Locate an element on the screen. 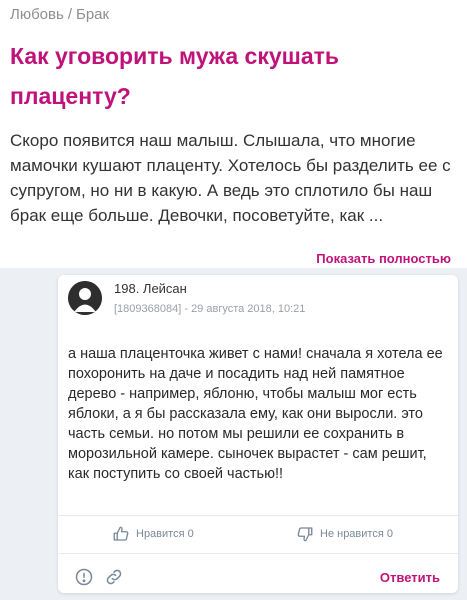  reply-button: Ответить is located at coordinates (410, 577).